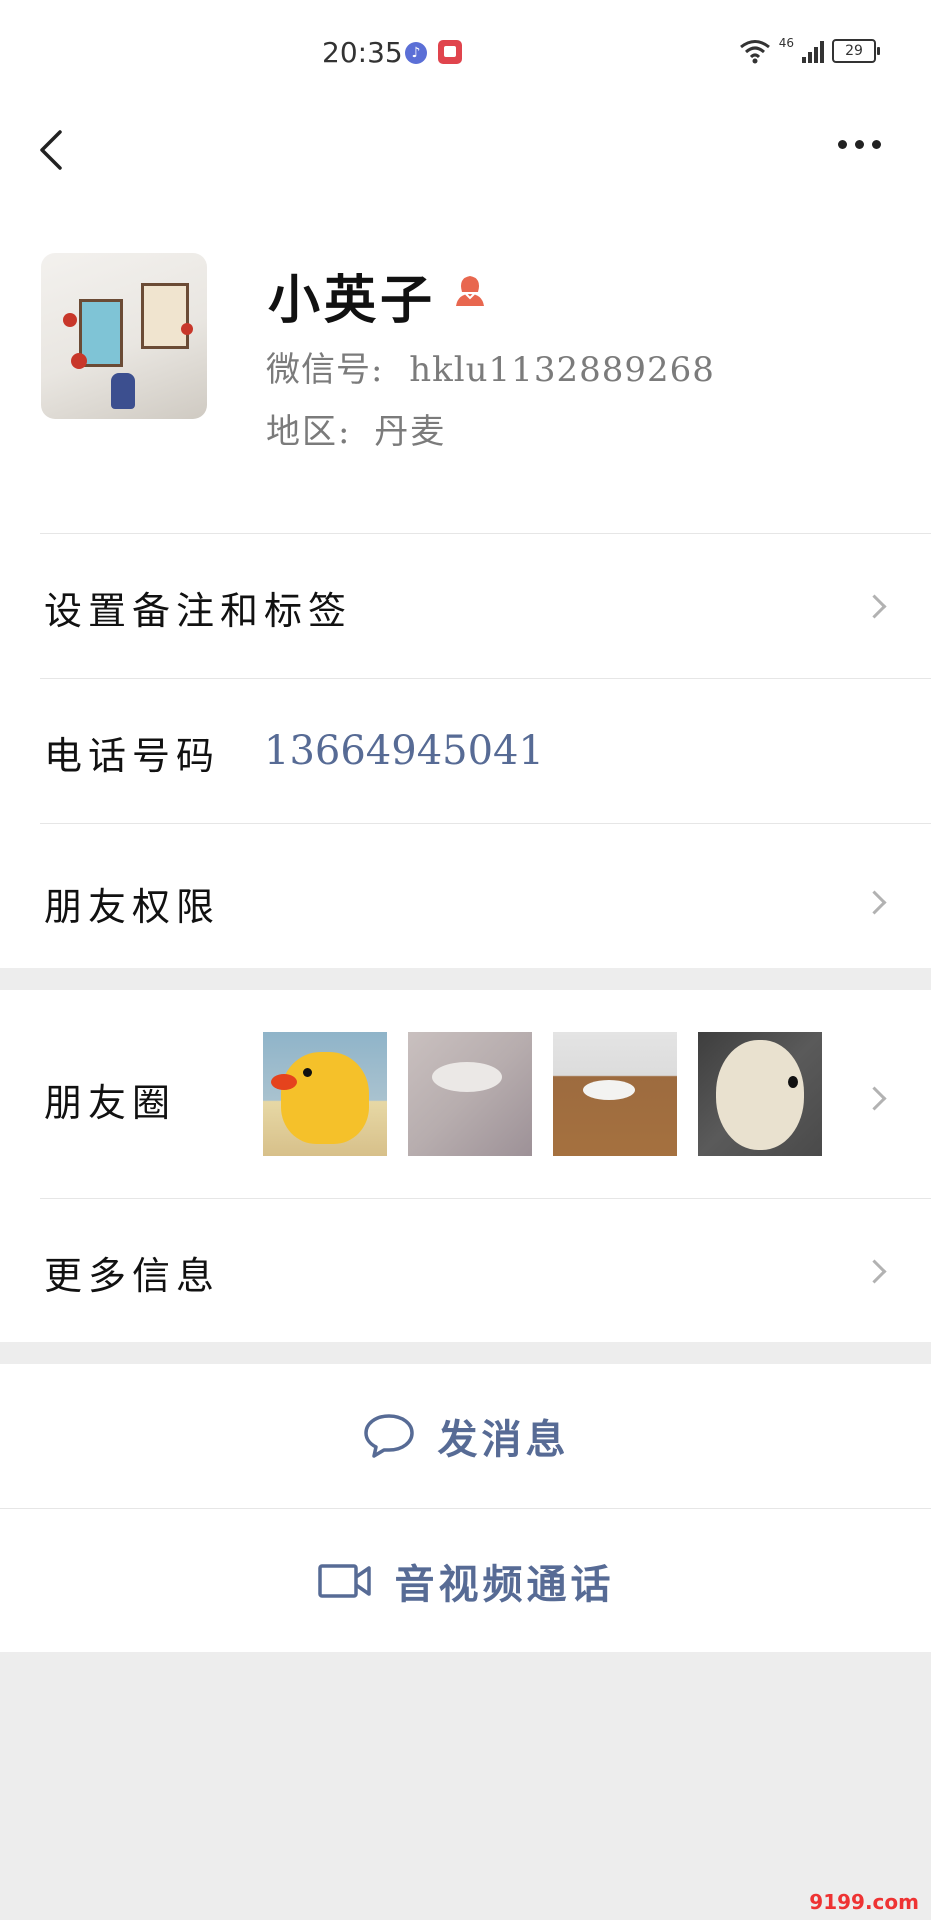 Image resolution: width=931 pixels, height=1920 pixels. I want to click on remark-tags-row: 设置备注和标签, so click(465, 606).